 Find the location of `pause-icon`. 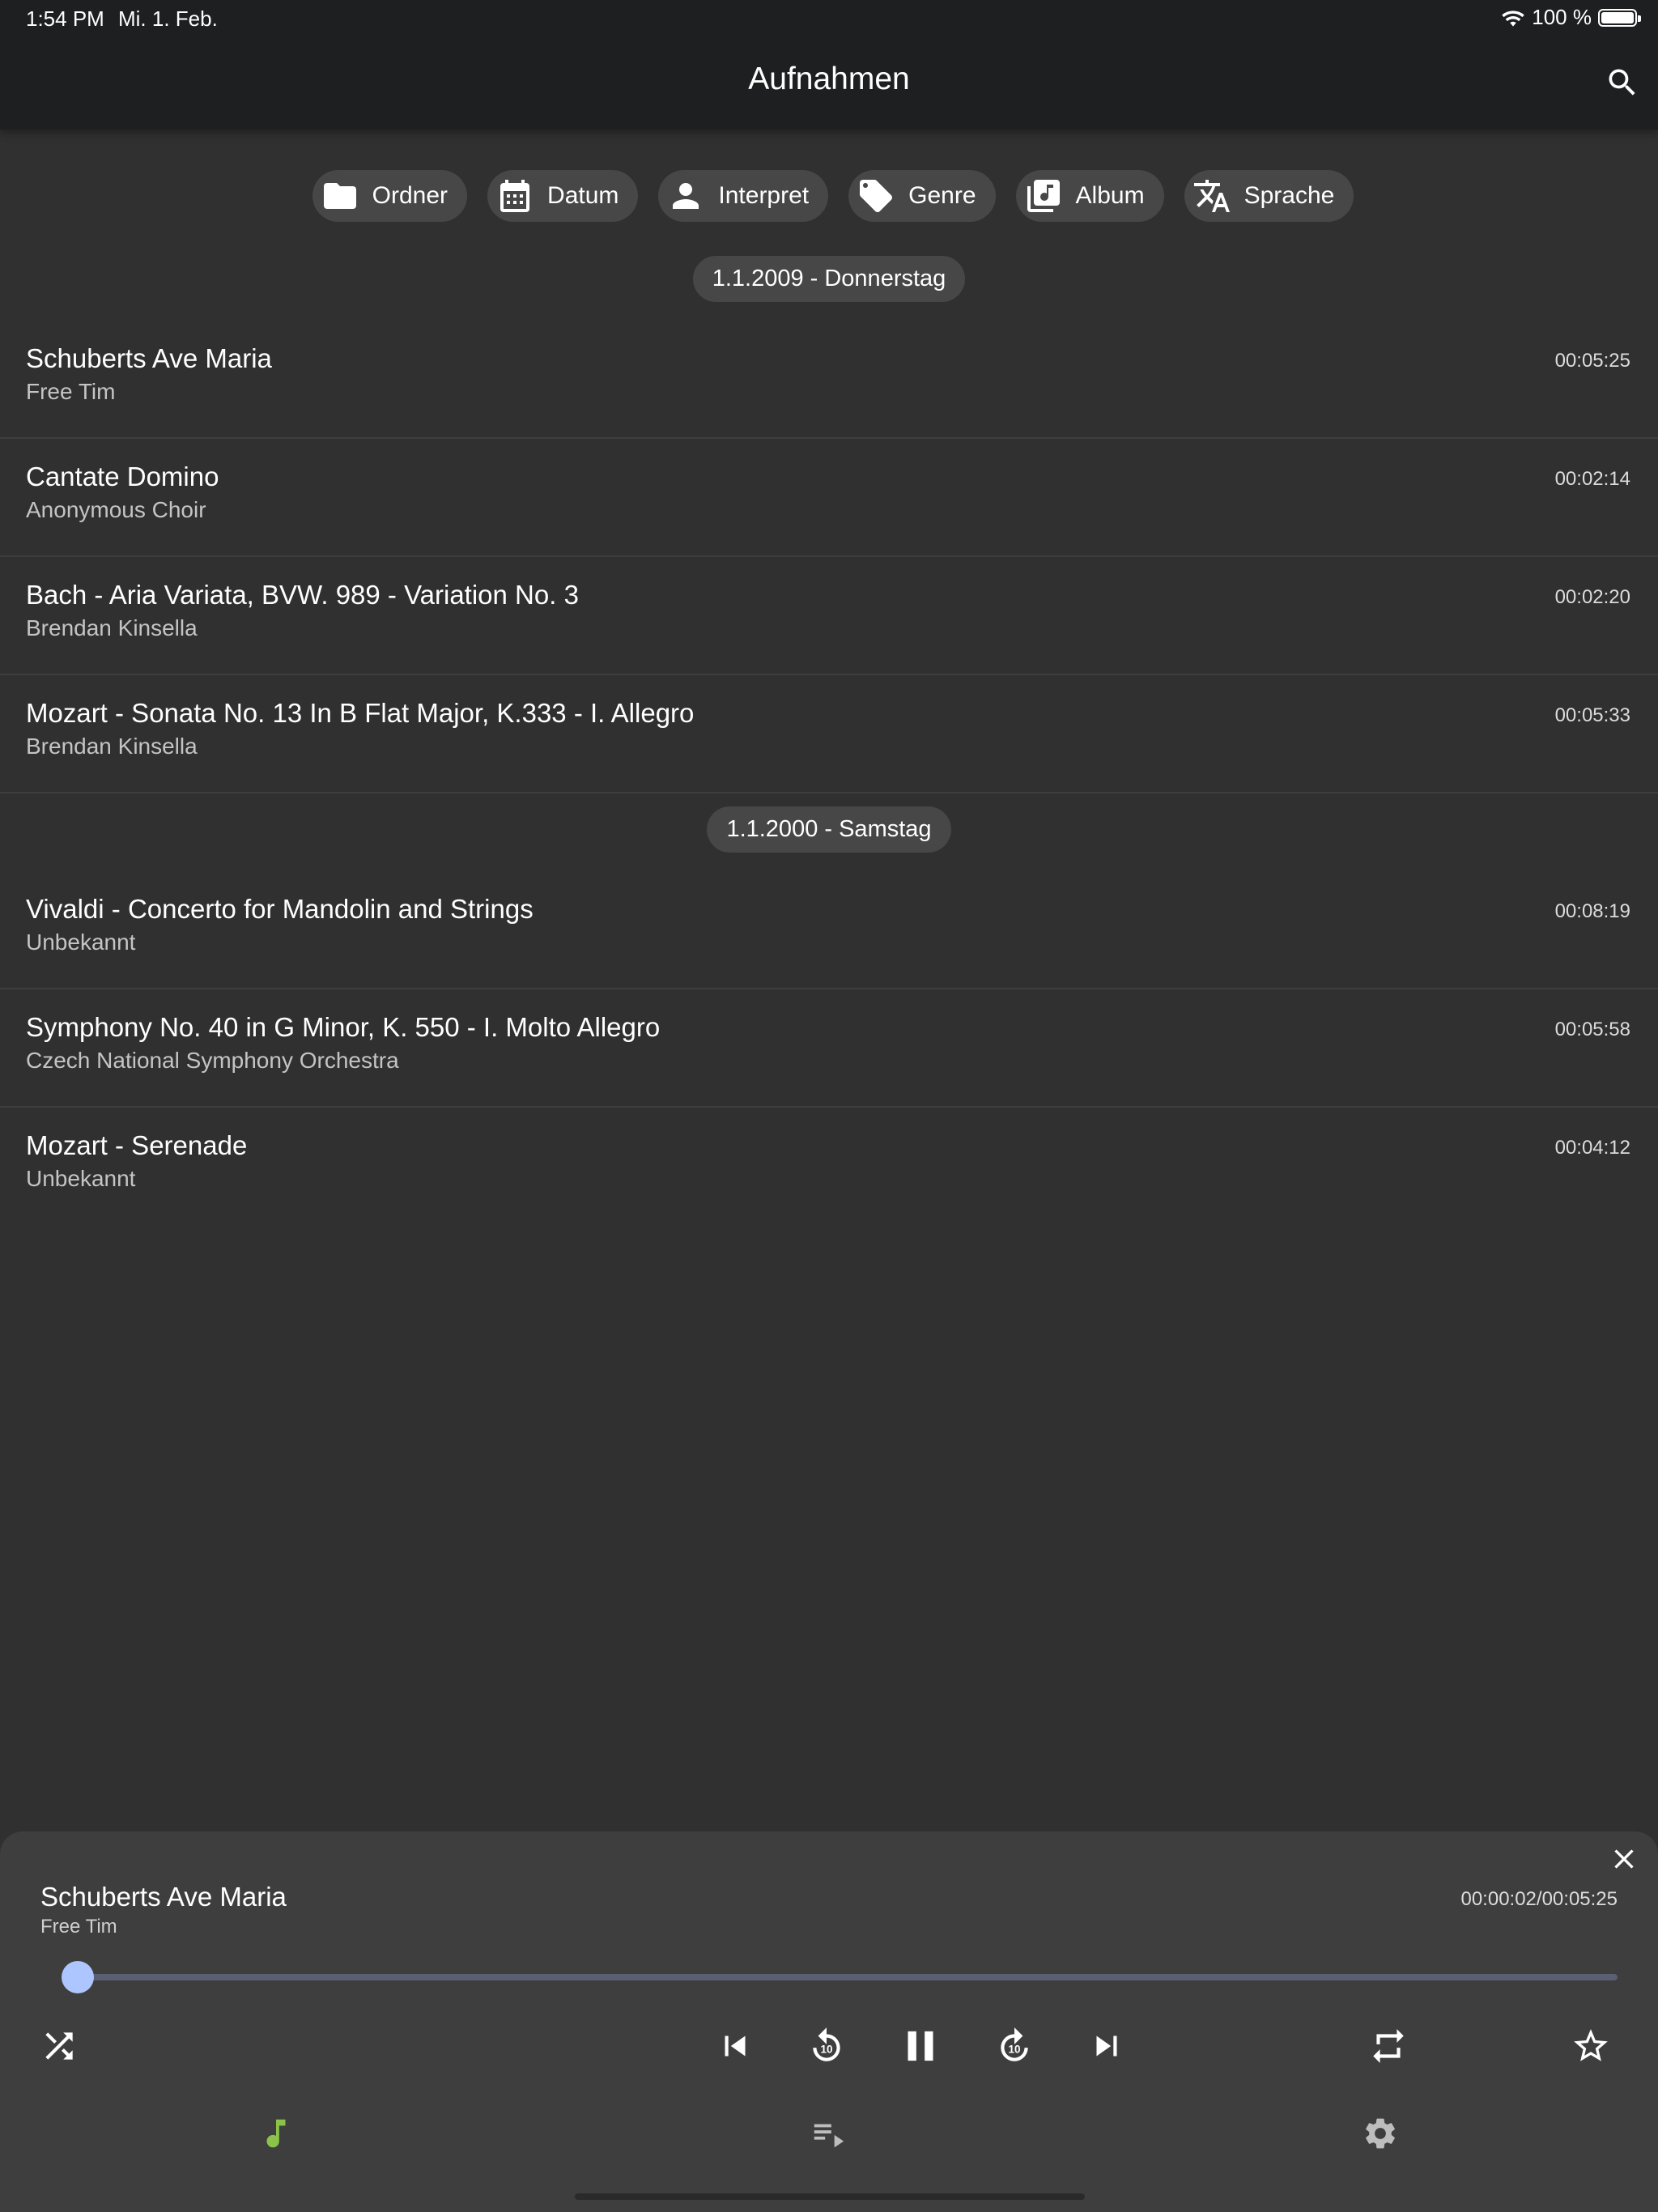

pause-icon is located at coordinates (920, 2046).